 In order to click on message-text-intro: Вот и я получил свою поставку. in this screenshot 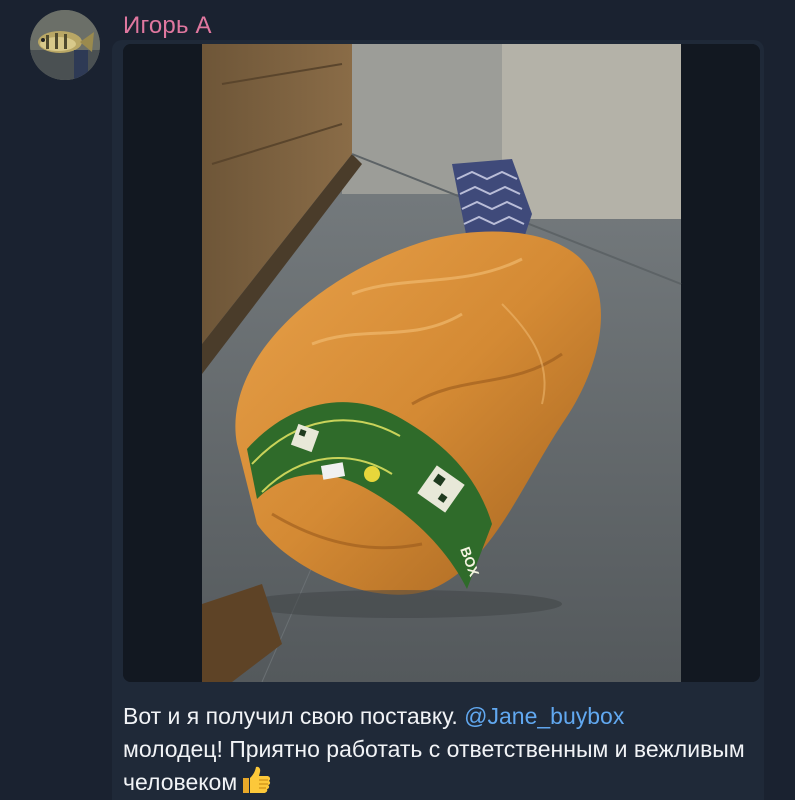, I will do `click(294, 716)`.